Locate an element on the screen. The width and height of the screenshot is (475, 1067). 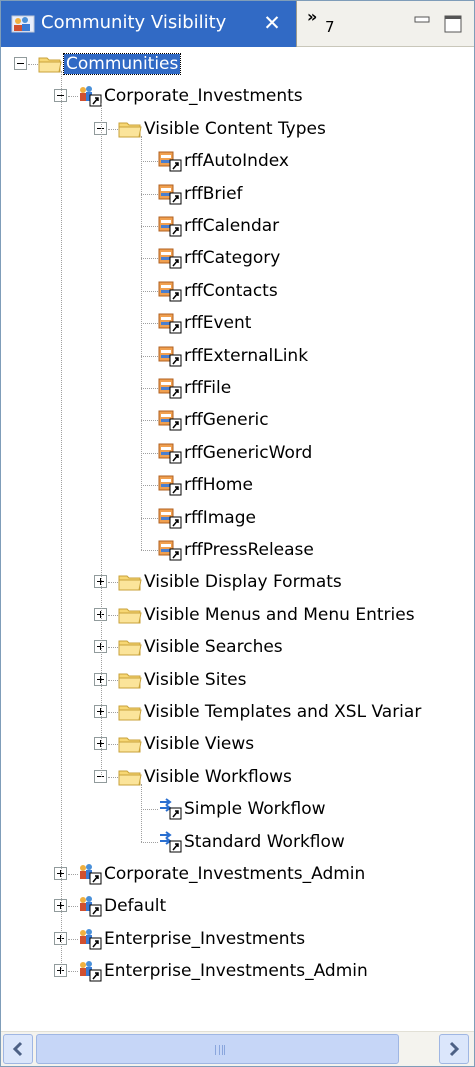
arrow-left-icon is located at coordinates (18, 1049).